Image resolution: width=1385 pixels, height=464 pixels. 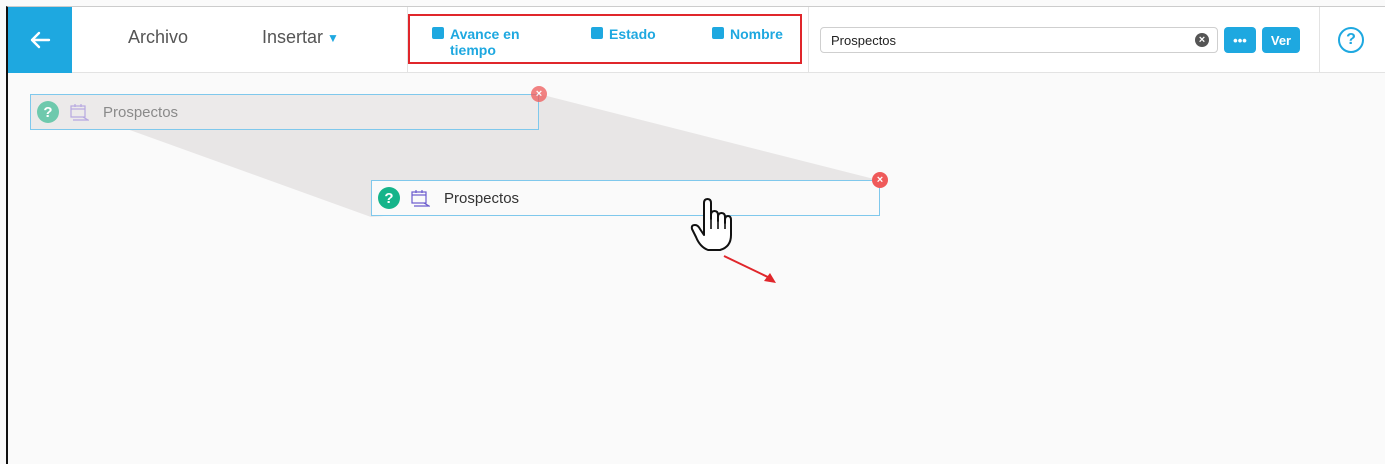 I want to click on ghost-prospectos-card: ? Prospectos, so click(x=284, y=112).